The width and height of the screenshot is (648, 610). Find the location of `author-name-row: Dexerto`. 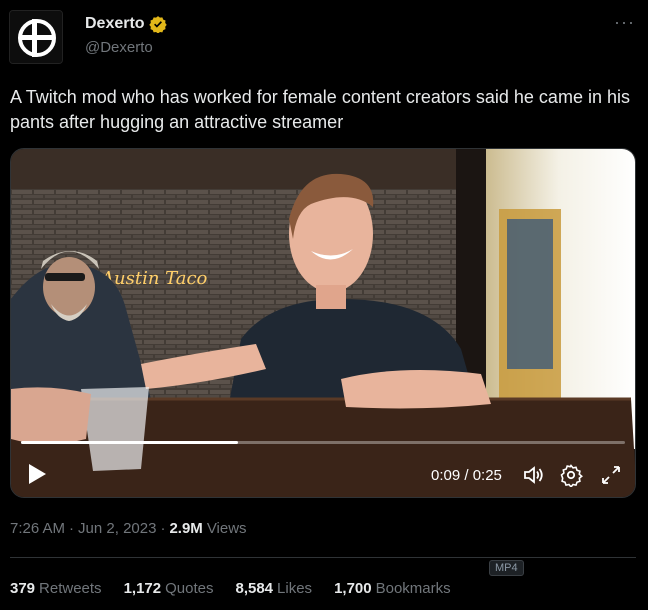

author-name-row: Dexerto is located at coordinates (126, 24).